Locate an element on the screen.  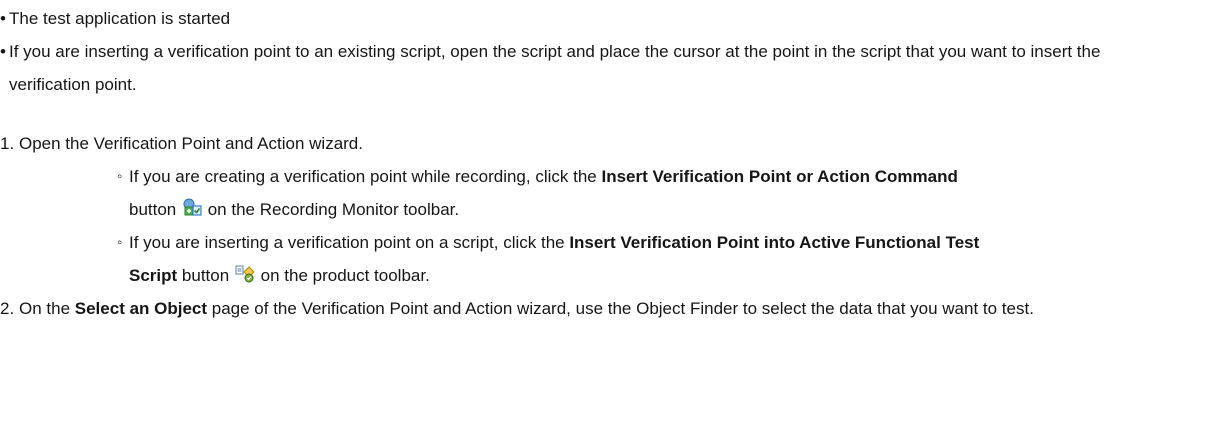
step-number: 1. is located at coordinates (7, 143).